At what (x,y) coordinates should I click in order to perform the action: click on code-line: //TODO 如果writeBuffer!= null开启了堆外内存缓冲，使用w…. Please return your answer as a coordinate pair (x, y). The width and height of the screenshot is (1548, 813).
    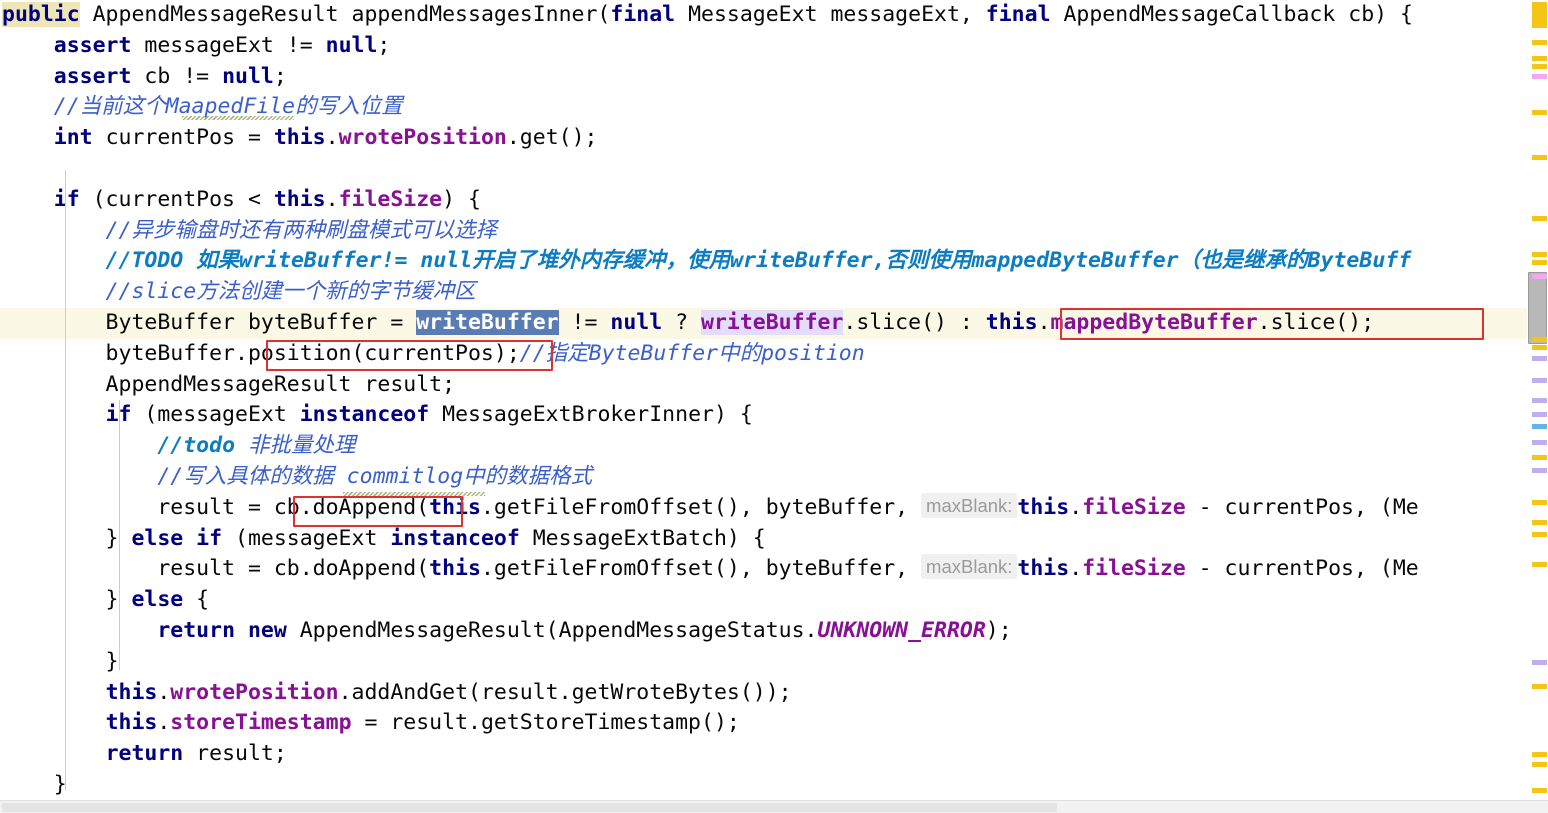
    Looking at the image, I should click on (763, 261).